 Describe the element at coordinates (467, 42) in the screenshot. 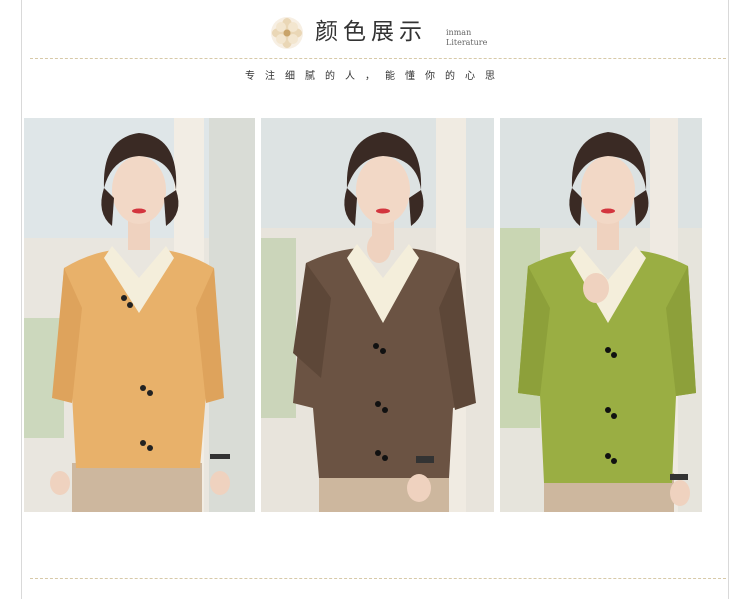

I see `subtitle-line-2: Literature` at that location.